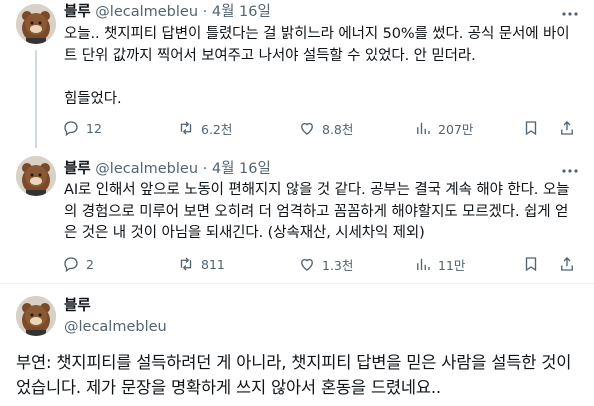 This screenshot has height=406, width=594. I want to click on like-button: 1.3천, so click(325, 264).